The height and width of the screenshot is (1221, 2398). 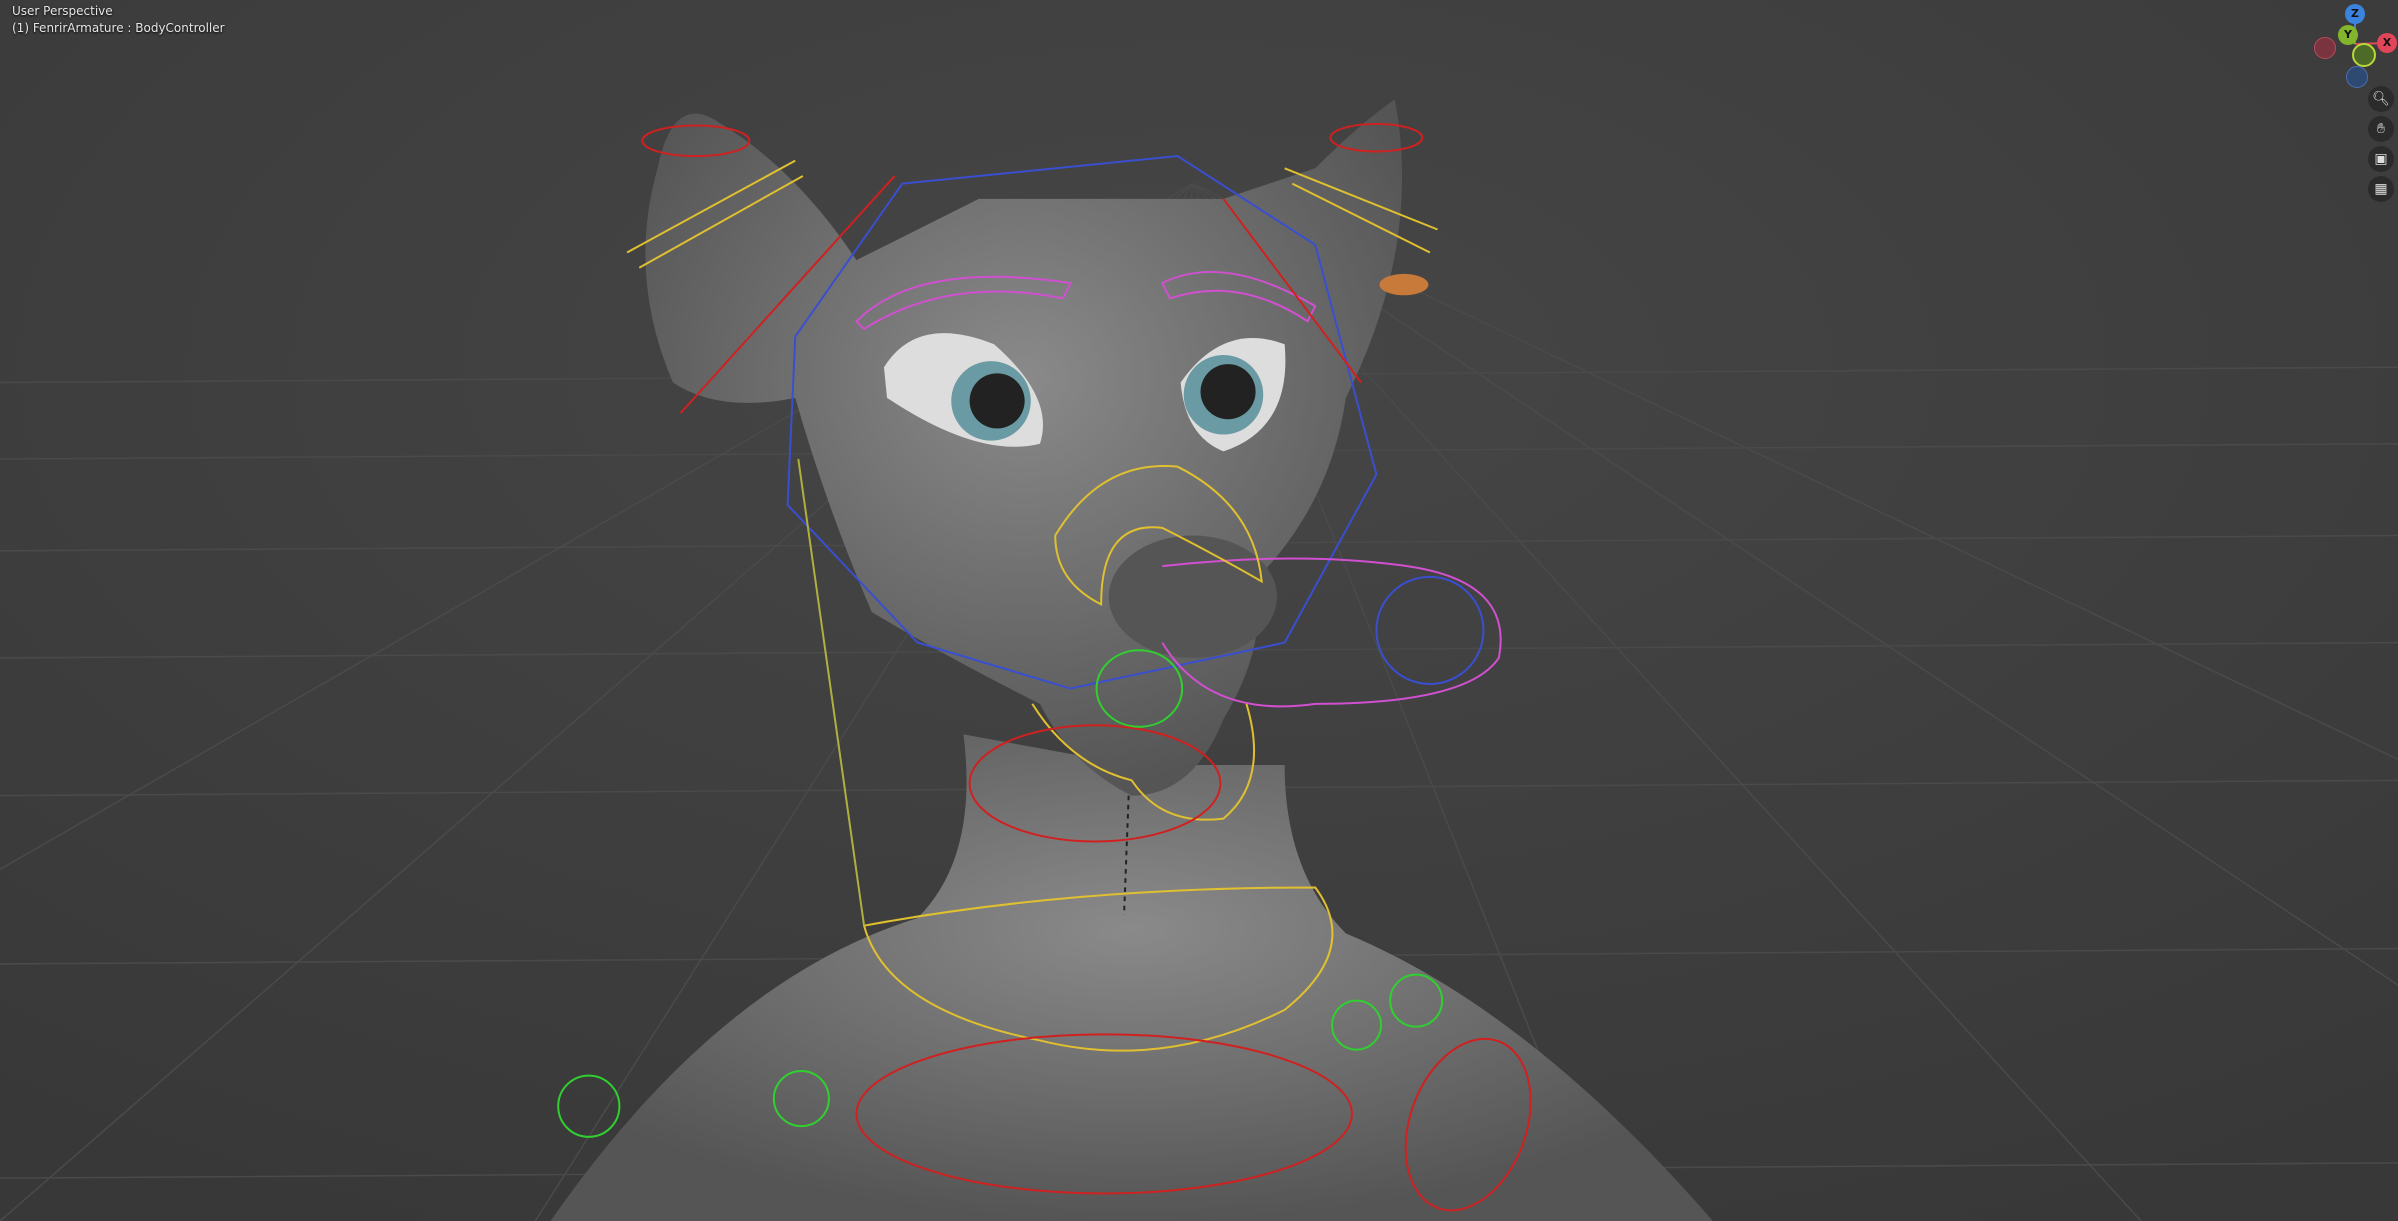 I want to click on grid-ortho-icon: ▦, so click(x=2381, y=189).